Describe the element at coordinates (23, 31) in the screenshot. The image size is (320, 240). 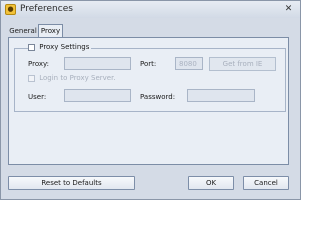
I see `tab-general: General` at that location.